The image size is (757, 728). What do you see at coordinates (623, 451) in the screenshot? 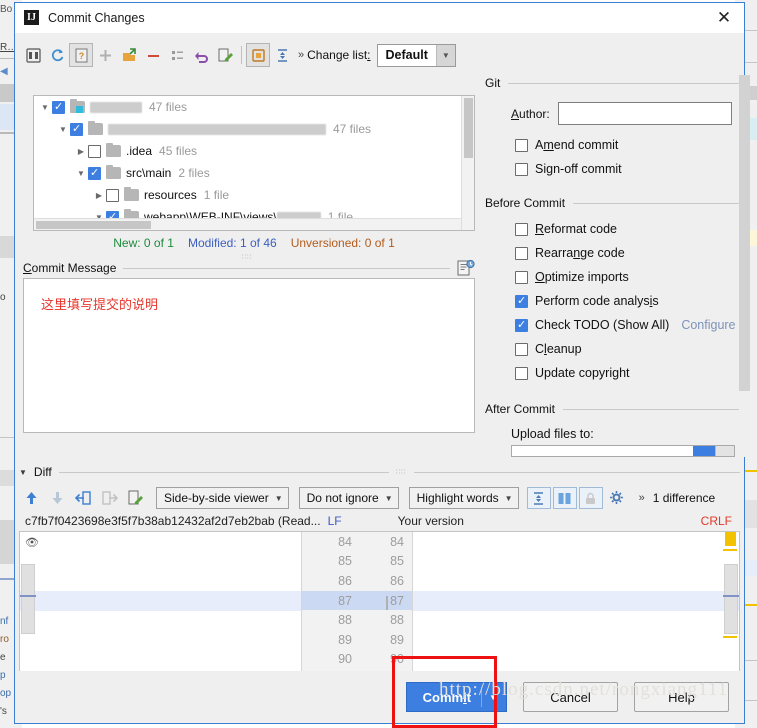
I see `upload-target-combo` at bounding box center [623, 451].